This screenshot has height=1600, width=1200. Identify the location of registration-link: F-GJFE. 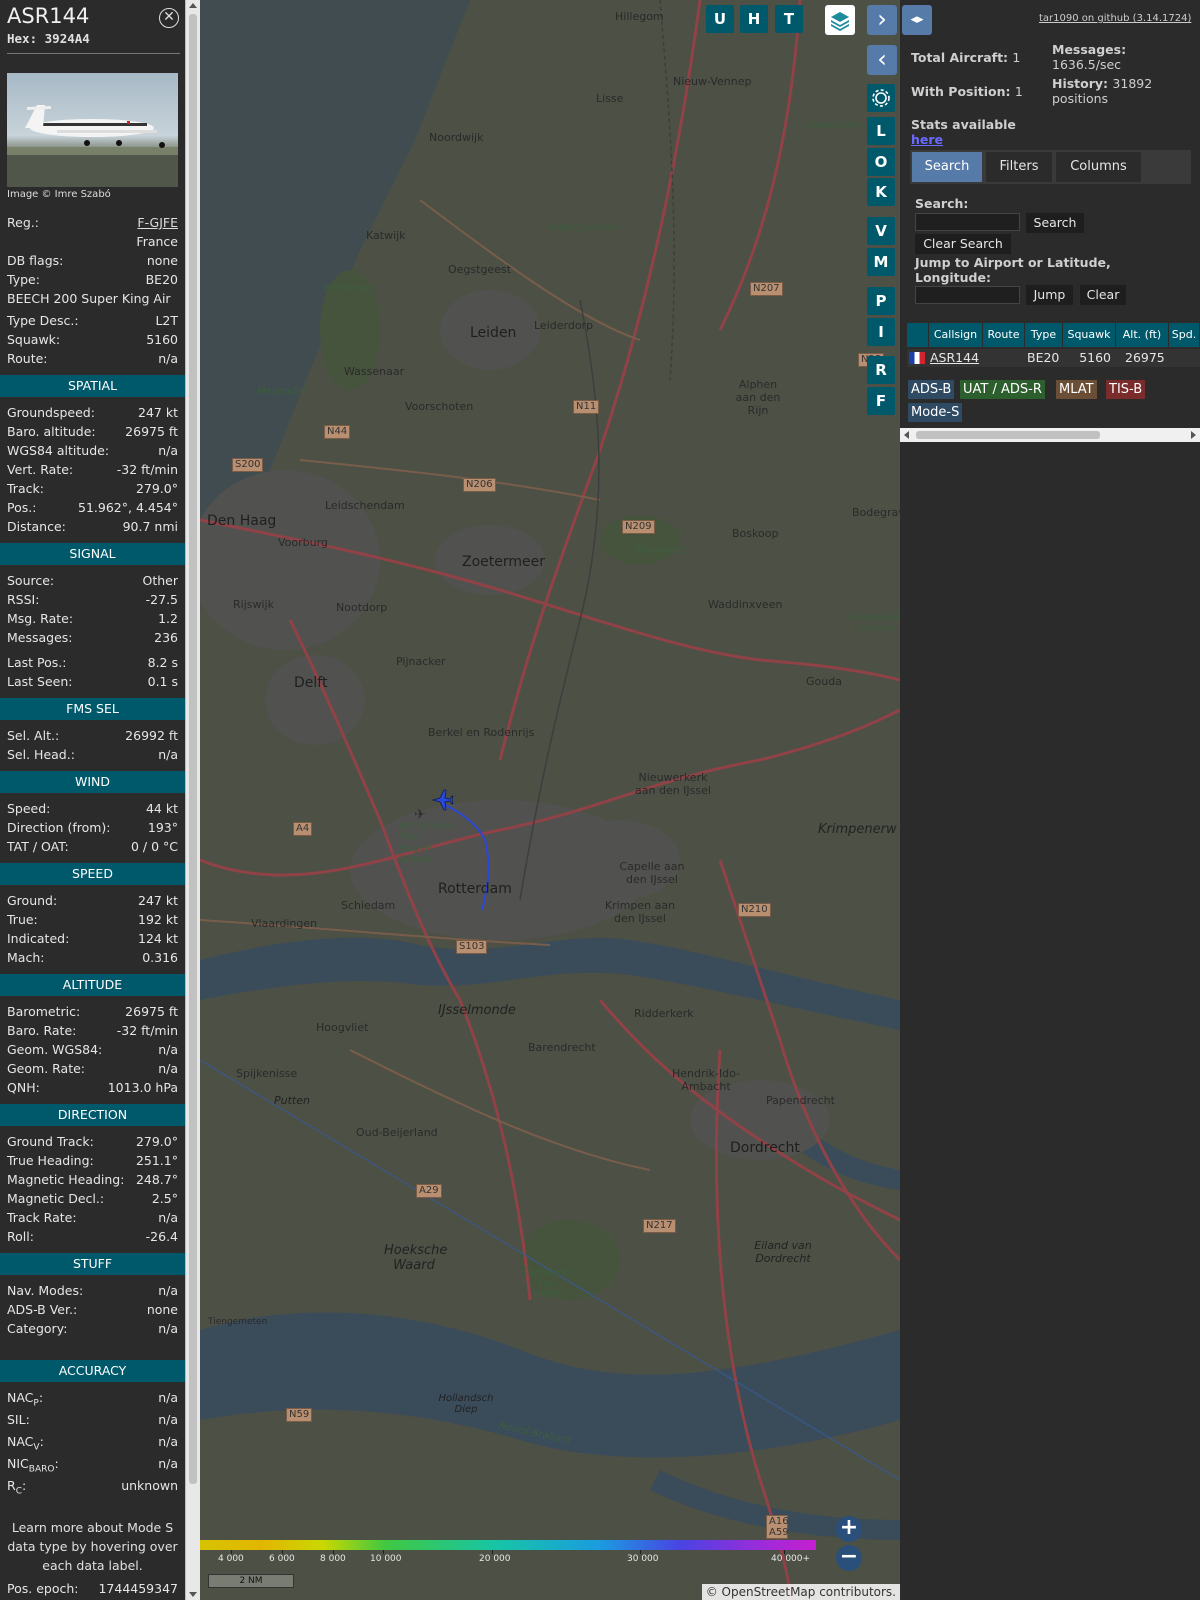
(157, 222).